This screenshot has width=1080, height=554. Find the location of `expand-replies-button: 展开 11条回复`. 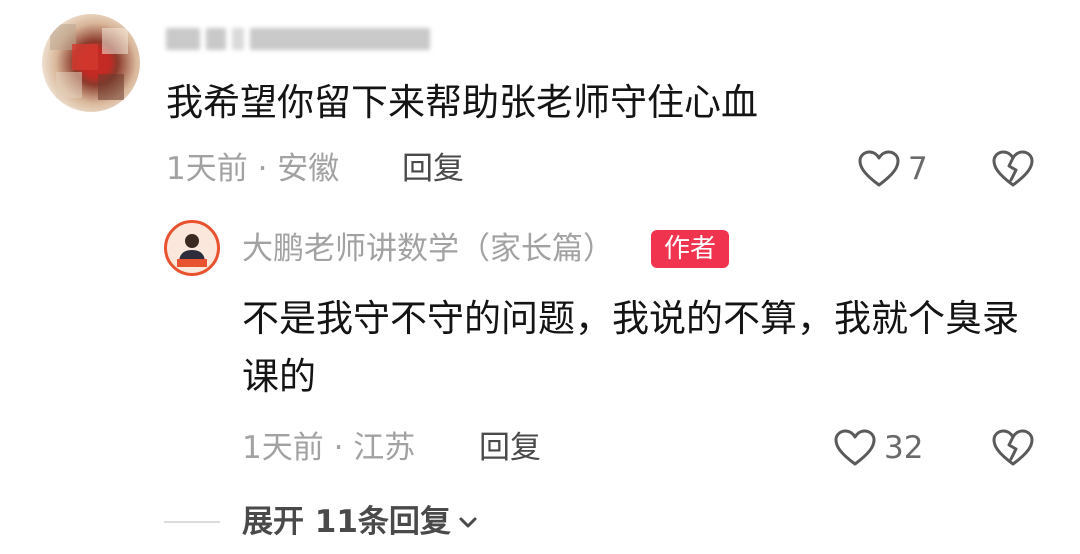

expand-replies-button: 展开 11条回复 is located at coordinates (360, 522).